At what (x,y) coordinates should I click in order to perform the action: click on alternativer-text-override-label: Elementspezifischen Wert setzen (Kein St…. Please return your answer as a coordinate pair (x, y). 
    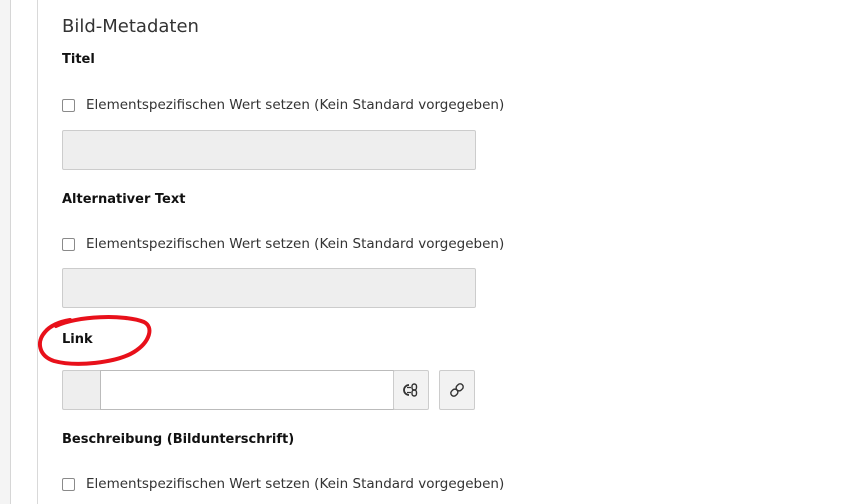
    Looking at the image, I should click on (295, 244).